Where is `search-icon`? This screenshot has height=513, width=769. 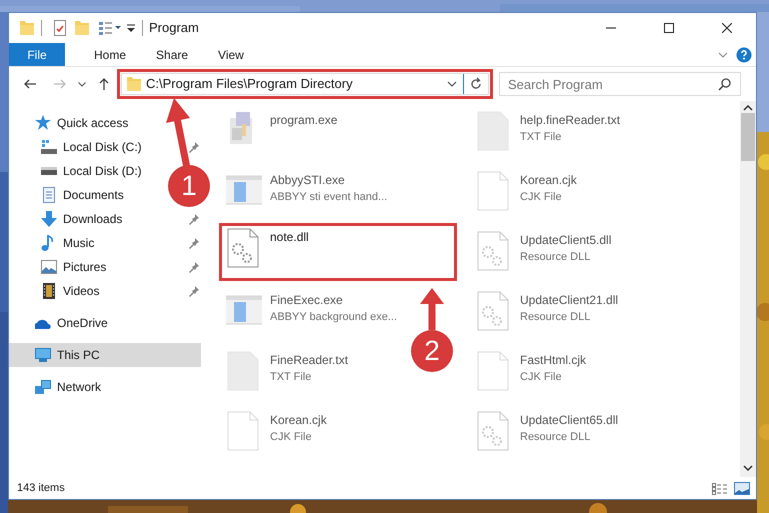
search-icon is located at coordinates (725, 84).